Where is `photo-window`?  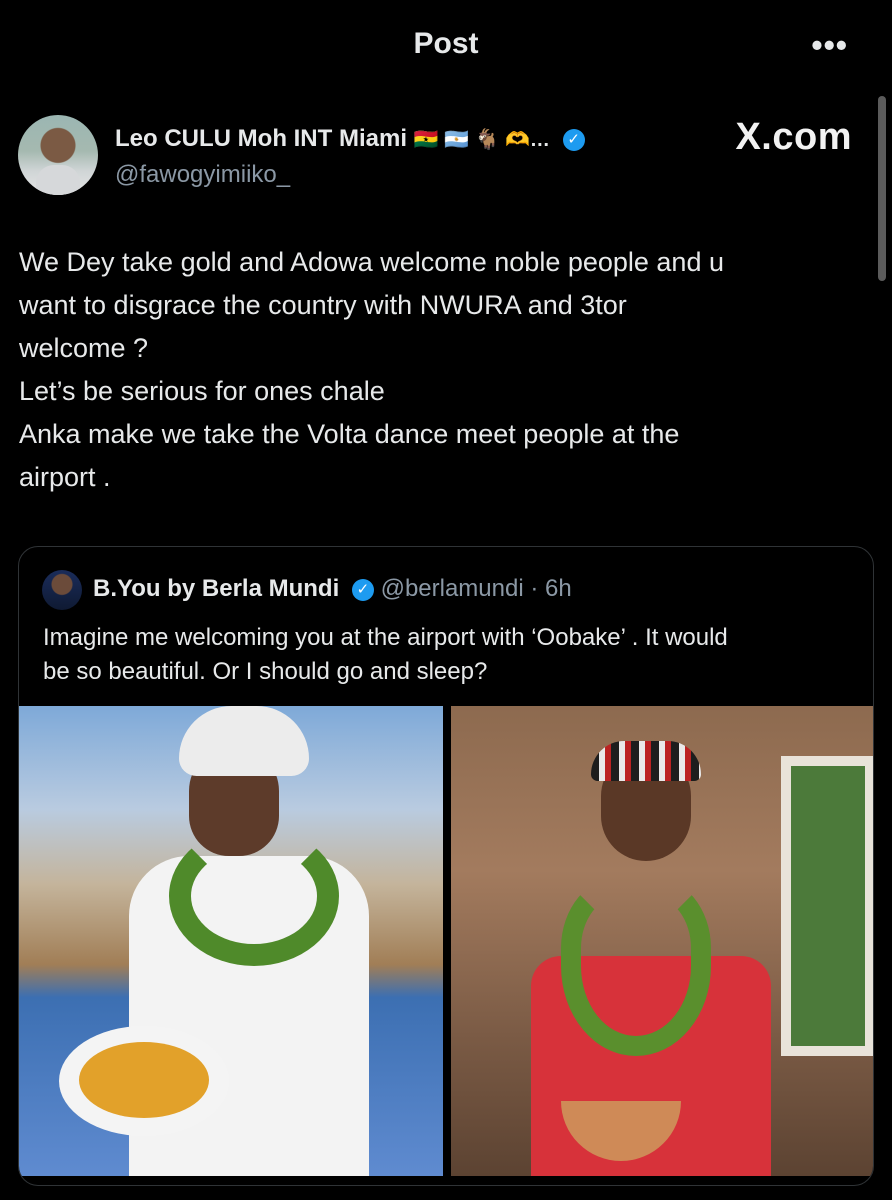
photo-window is located at coordinates (827, 906).